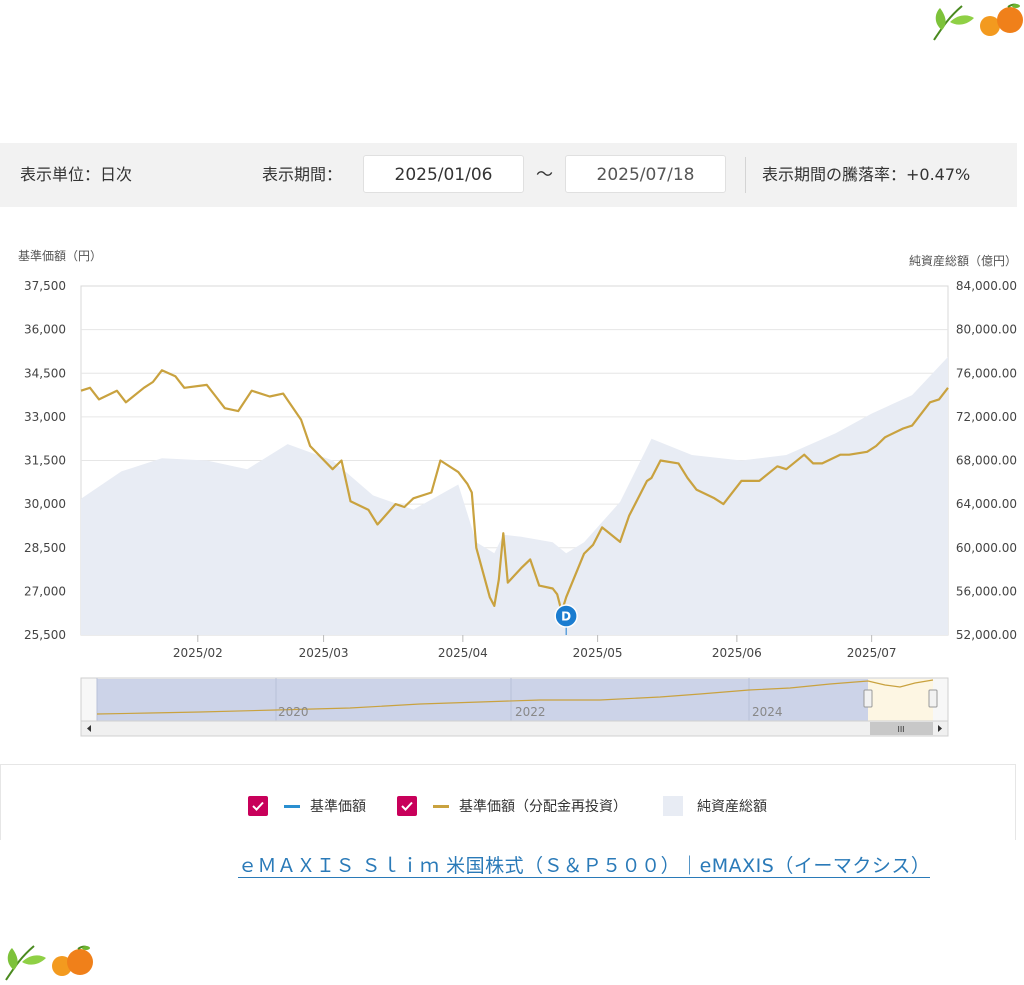 The width and height of the screenshot is (1024, 985). What do you see at coordinates (986, 417) in the screenshot?
I see `y-right-tick-label: 72,000.00` at bounding box center [986, 417].